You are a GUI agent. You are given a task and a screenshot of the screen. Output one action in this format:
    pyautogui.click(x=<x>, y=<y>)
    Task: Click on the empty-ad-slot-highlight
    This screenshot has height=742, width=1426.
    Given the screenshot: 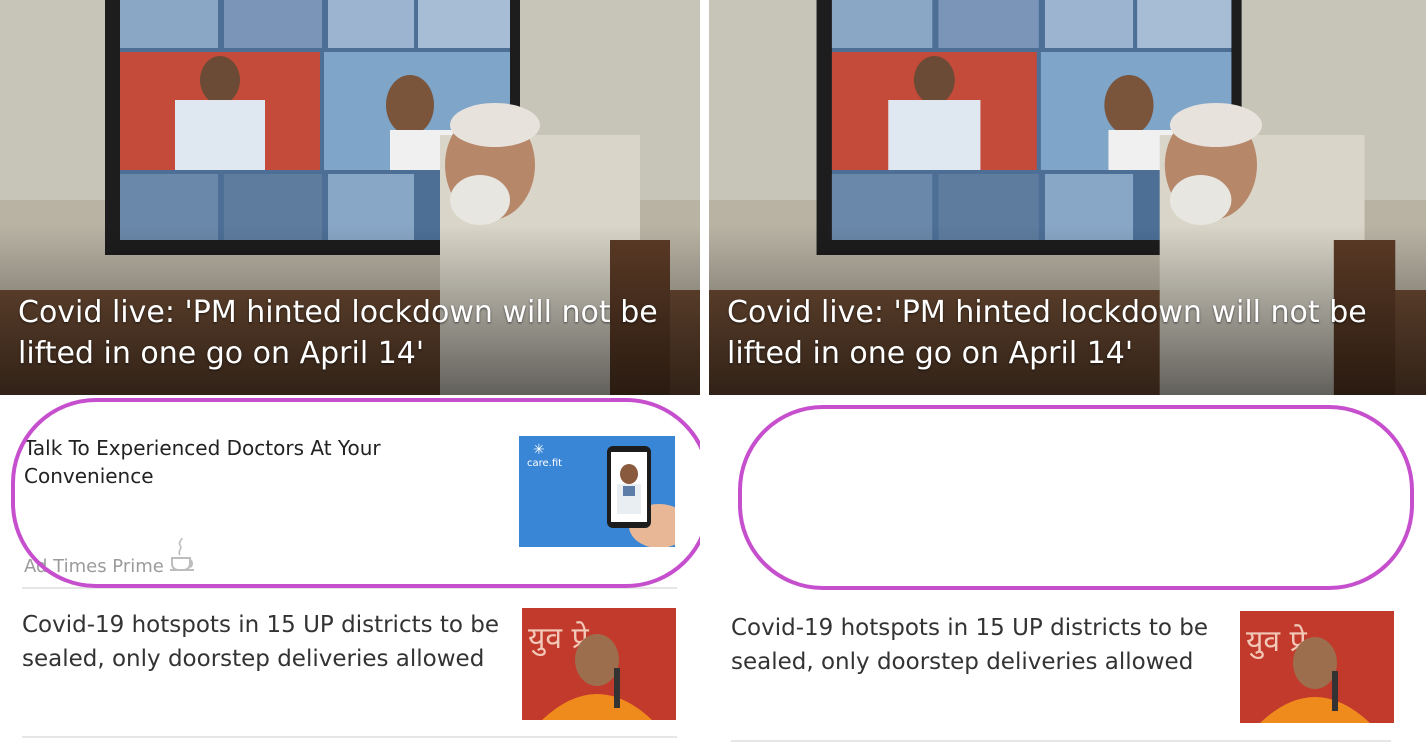 What is the action you would take?
    pyautogui.click(x=1076, y=497)
    